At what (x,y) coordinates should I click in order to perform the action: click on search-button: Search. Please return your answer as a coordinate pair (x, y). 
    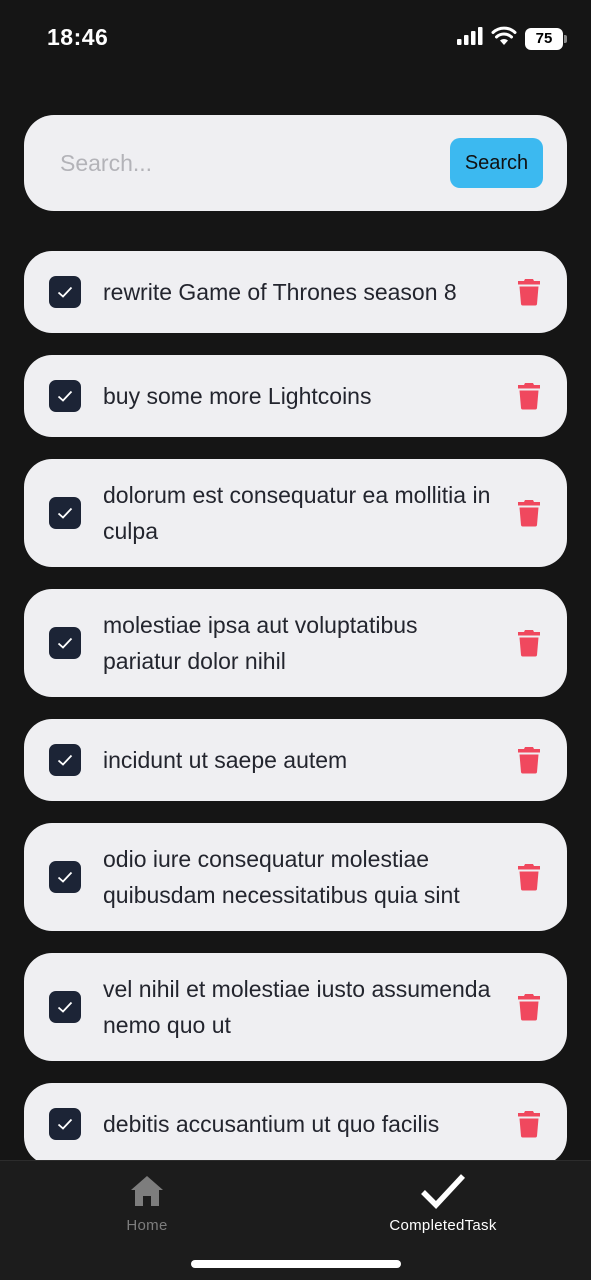
    Looking at the image, I should click on (496, 163).